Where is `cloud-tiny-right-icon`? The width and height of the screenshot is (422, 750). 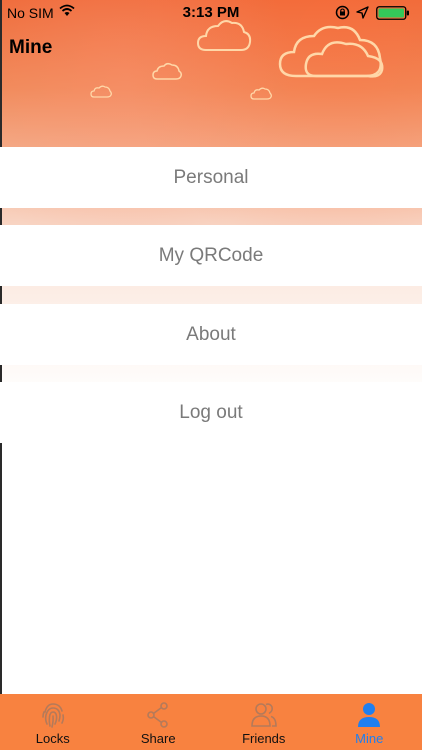 cloud-tiny-right-icon is located at coordinates (261, 93).